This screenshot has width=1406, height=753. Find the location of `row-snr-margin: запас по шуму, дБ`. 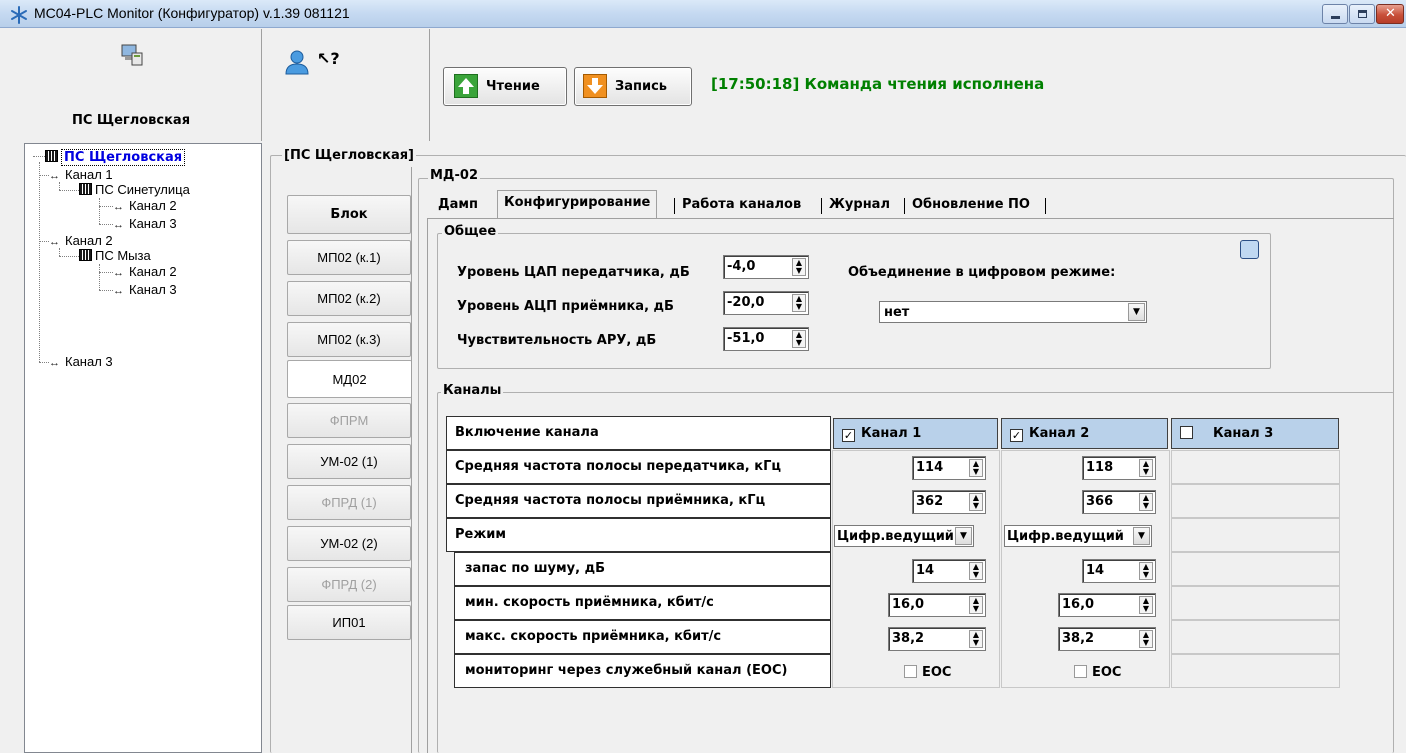

row-snr-margin: запас по шуму, дБ is located at coordinates (642, 569).